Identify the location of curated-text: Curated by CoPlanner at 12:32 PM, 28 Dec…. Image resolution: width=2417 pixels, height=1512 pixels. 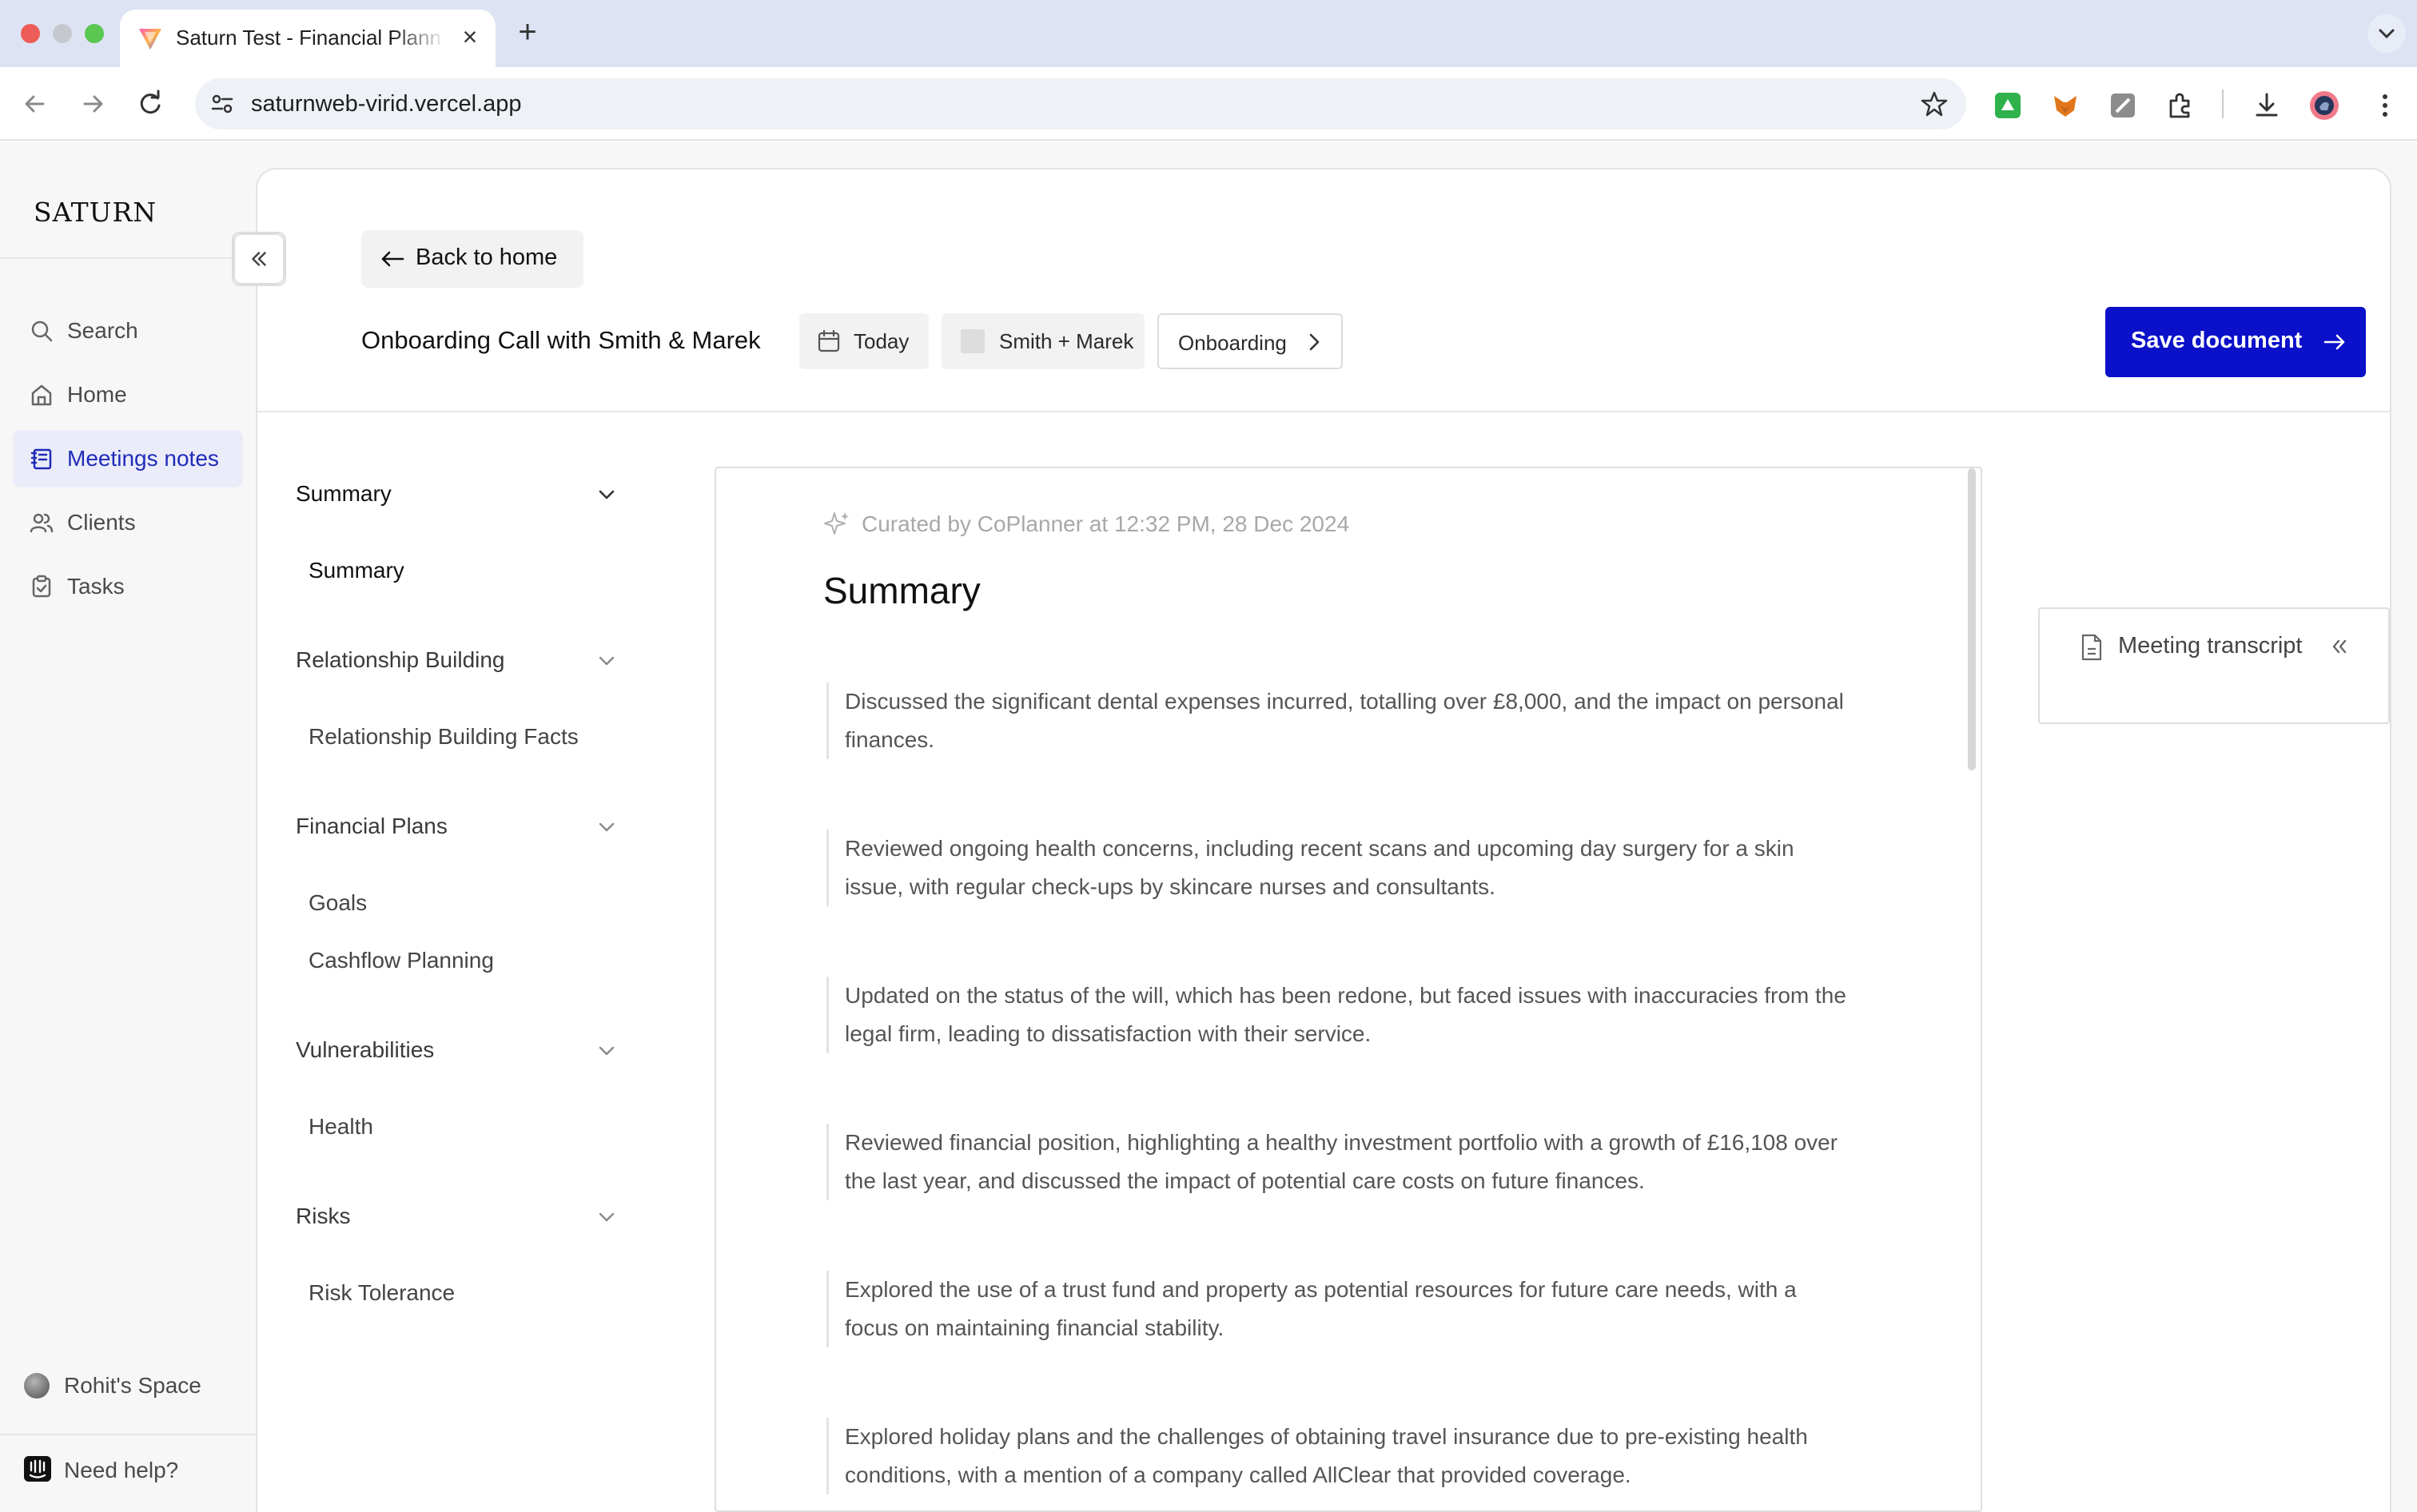
(1106, 523).